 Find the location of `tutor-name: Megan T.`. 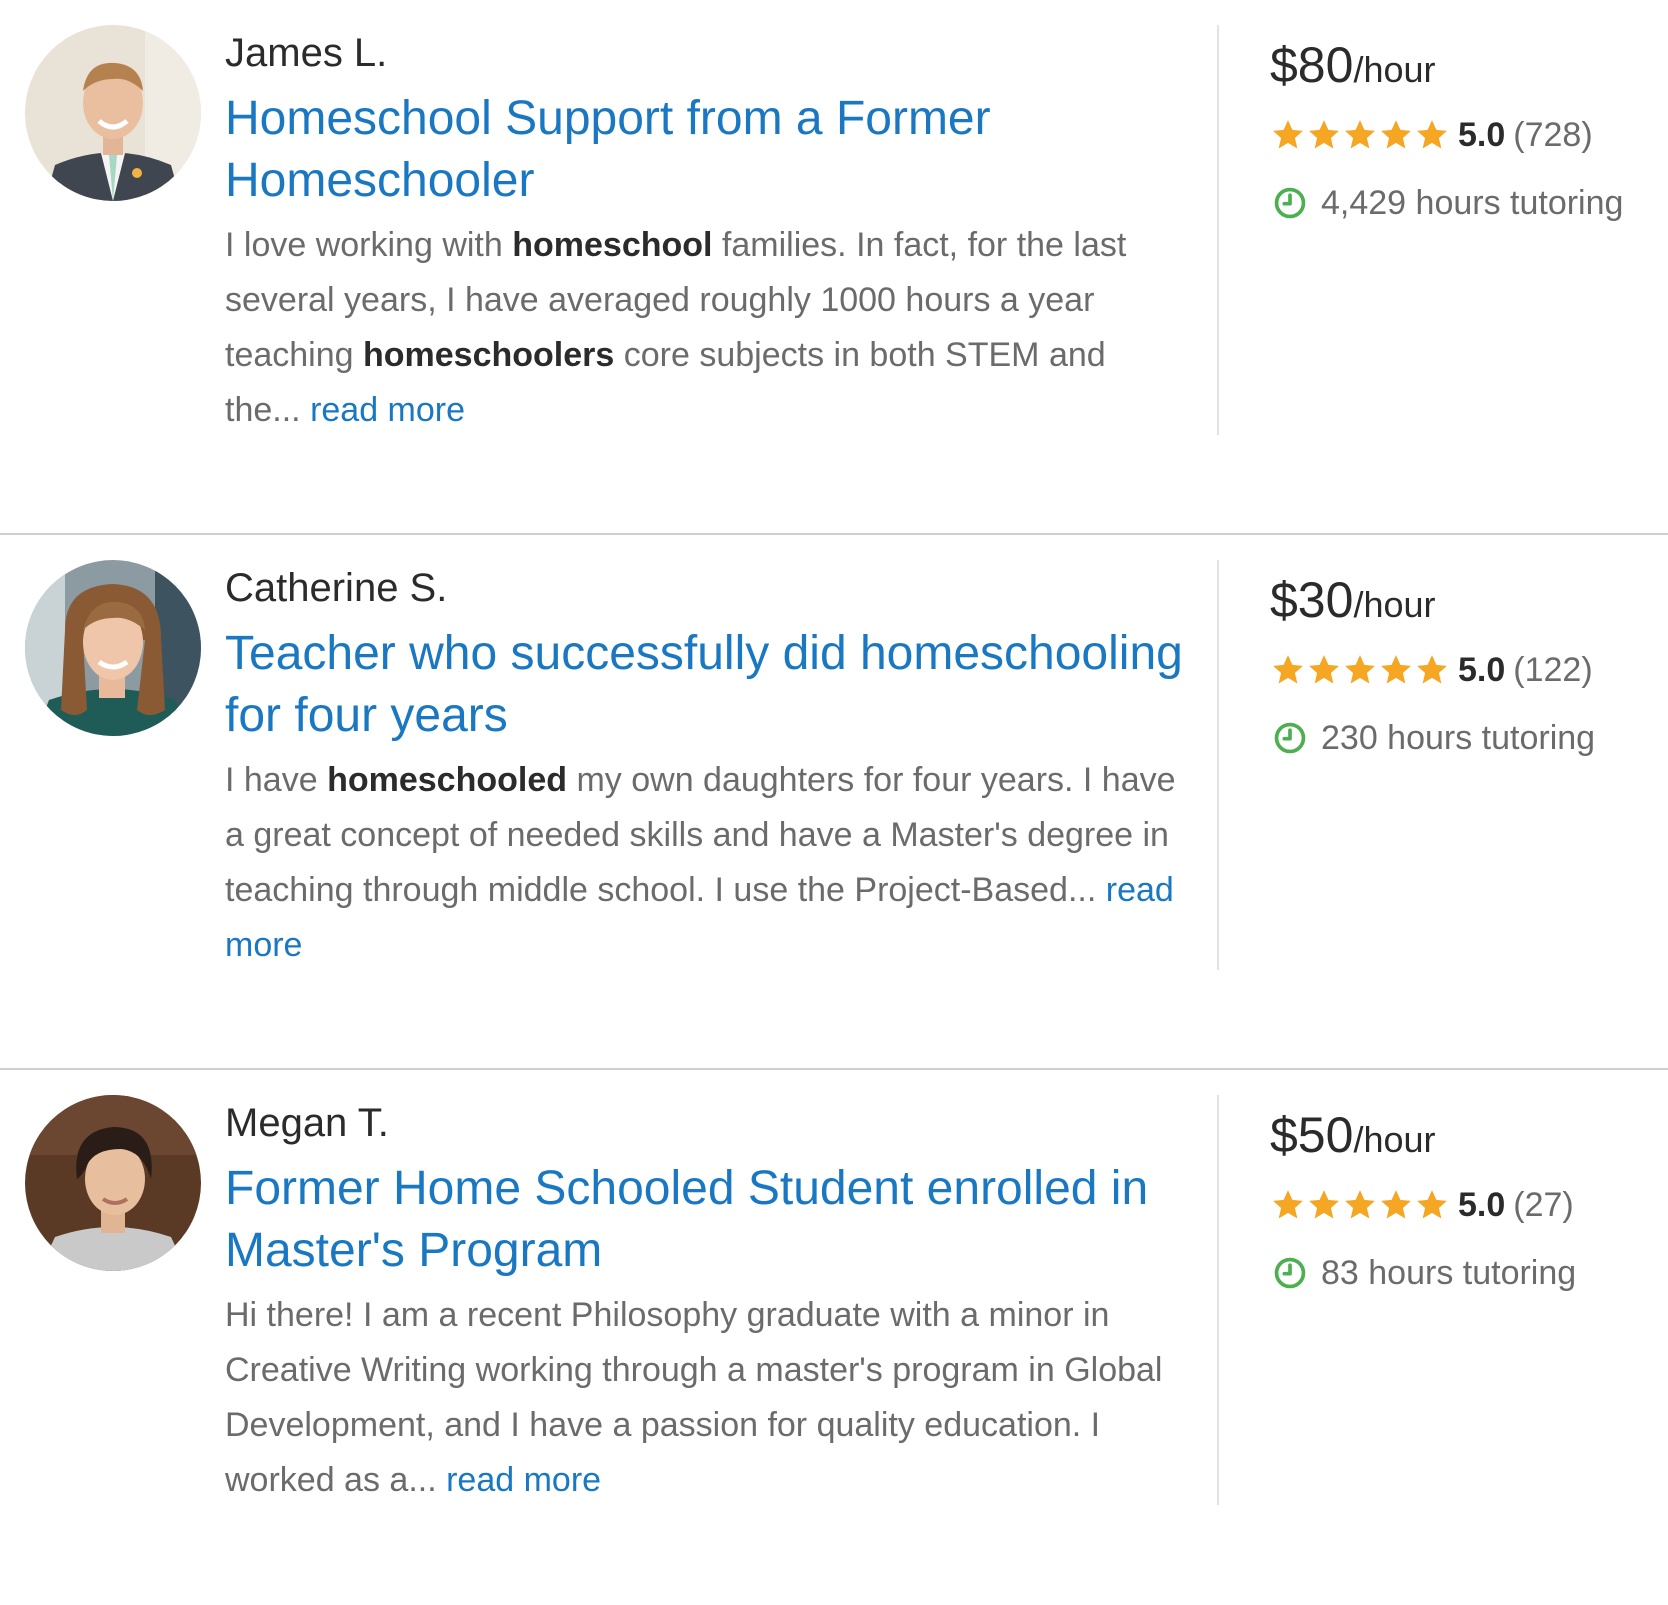

tutor-name: Megan T. is located at coordinates (307, 1123).